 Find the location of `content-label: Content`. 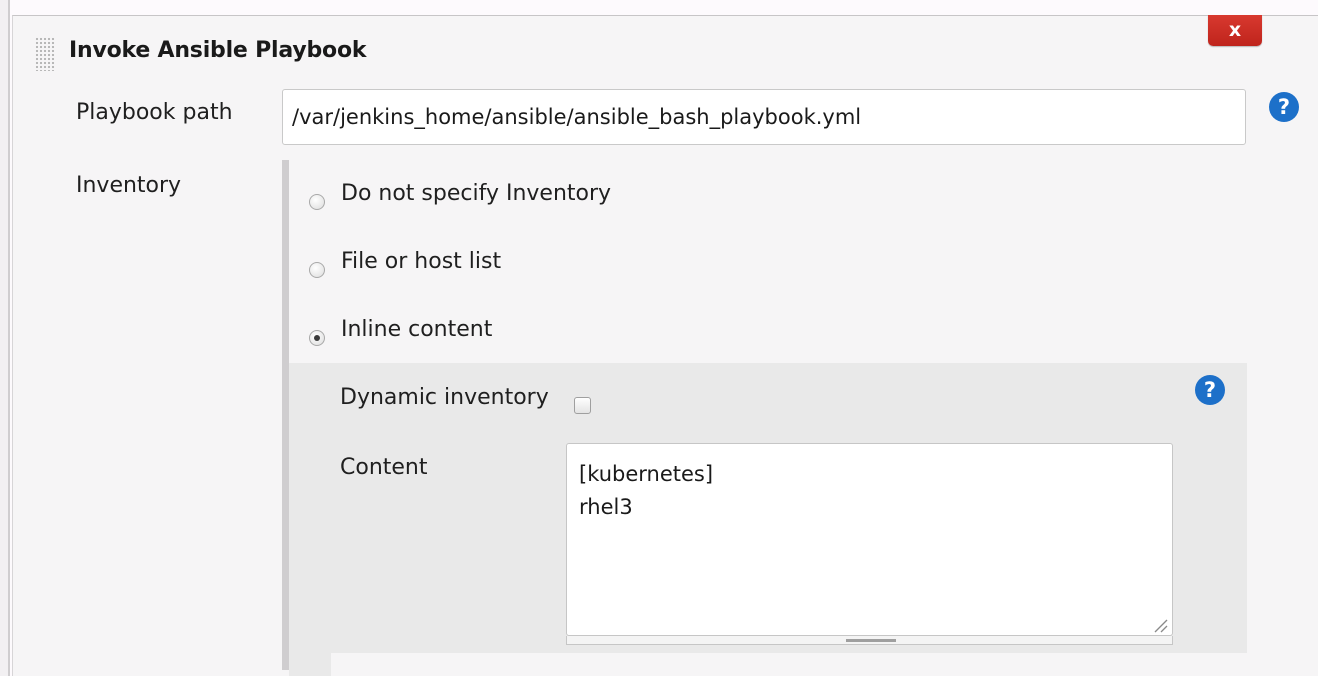

content-label: Content is located at coordinates (384, 467).